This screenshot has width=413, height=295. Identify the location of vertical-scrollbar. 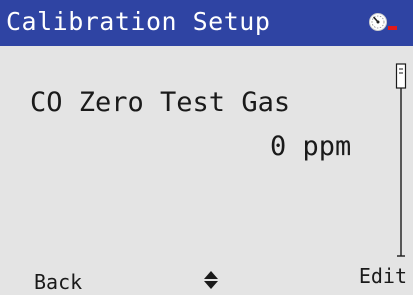
(401, 160).